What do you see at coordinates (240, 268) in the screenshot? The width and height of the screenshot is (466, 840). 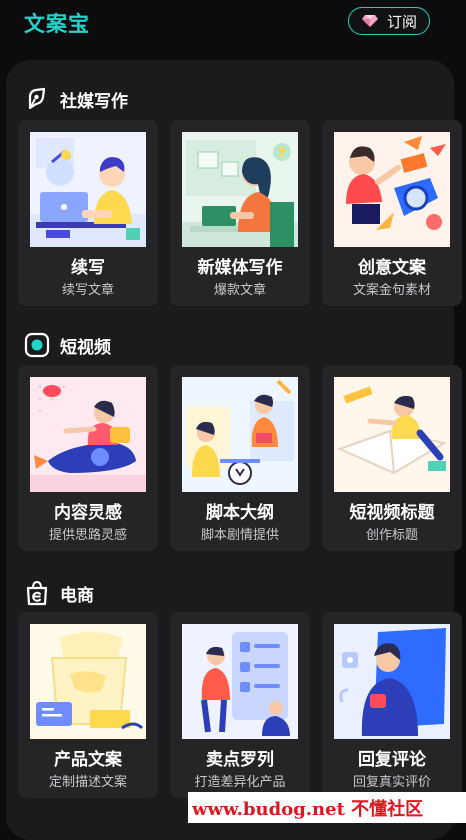 I see `card-title: 新媒体写作` at bounding box center [240, 268].